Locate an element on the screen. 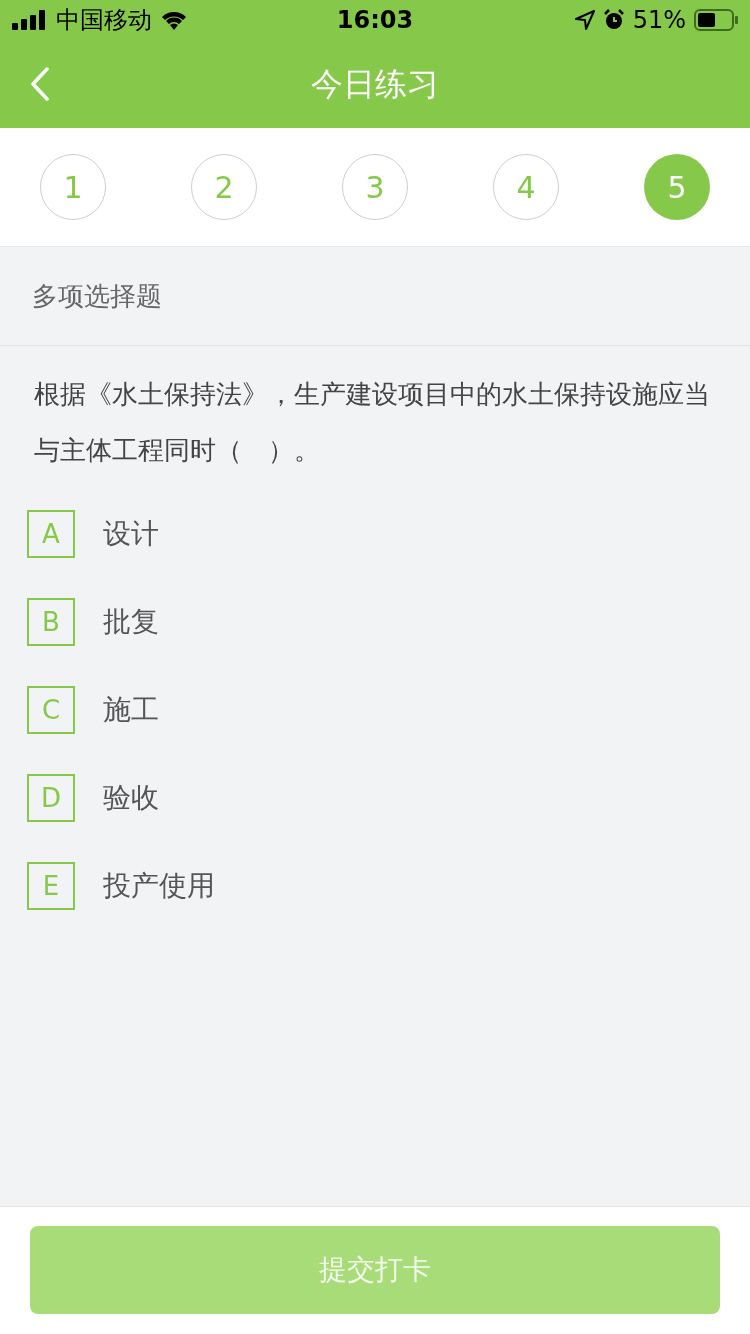  carrier-name: 中国移动 is located at coordinates (104, 20).